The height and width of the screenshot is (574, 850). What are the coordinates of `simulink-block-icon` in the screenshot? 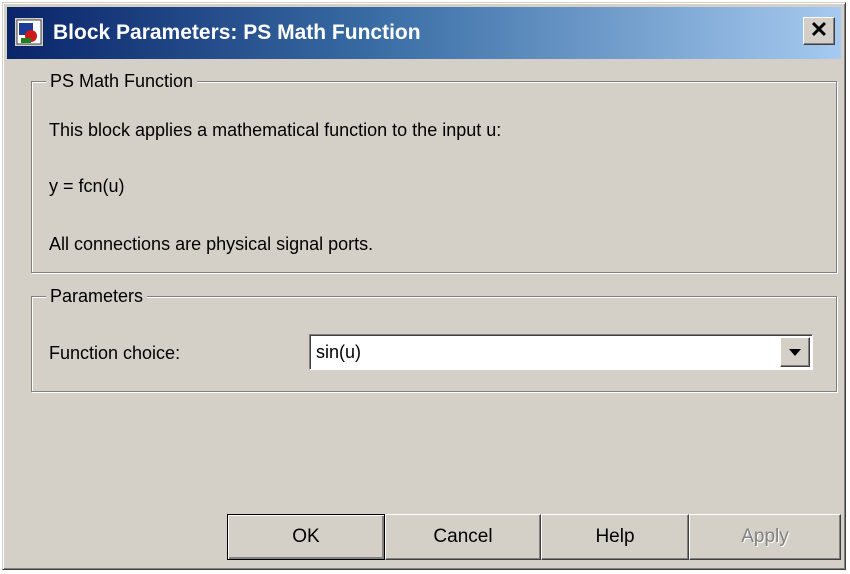 It's located at (29, 32).